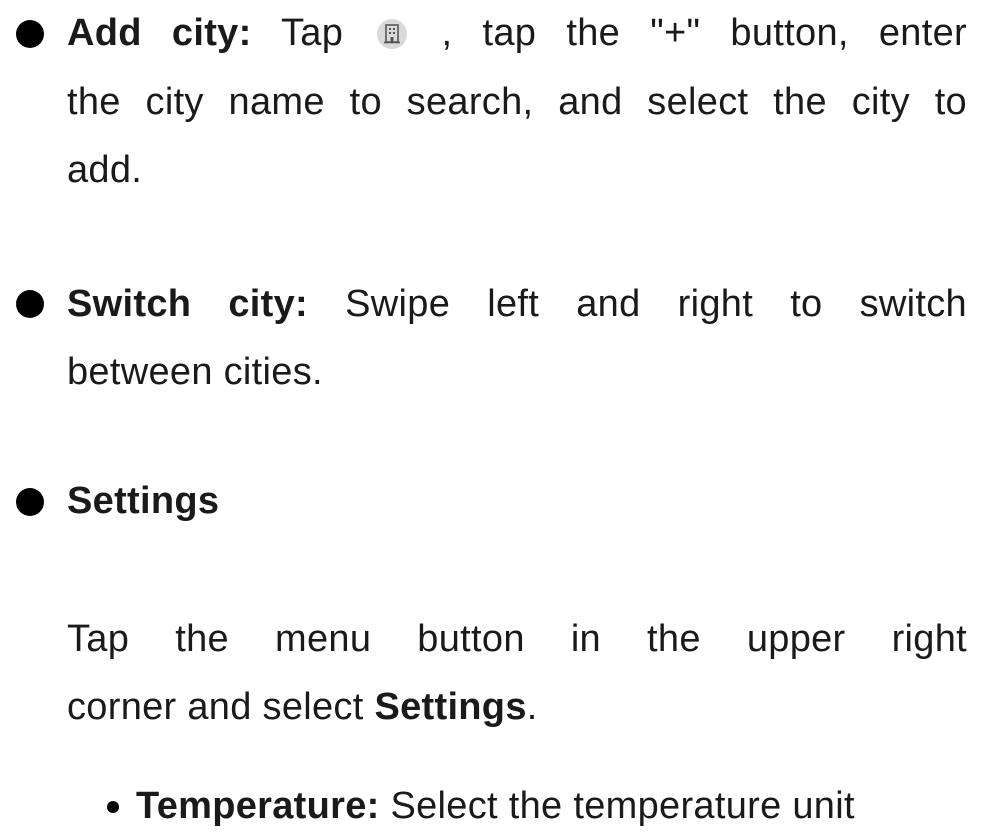  What do you see at coordinates (113, 807) in the screenshot?
I see `sub-bullet-dot` at bounding box center [113, 807].